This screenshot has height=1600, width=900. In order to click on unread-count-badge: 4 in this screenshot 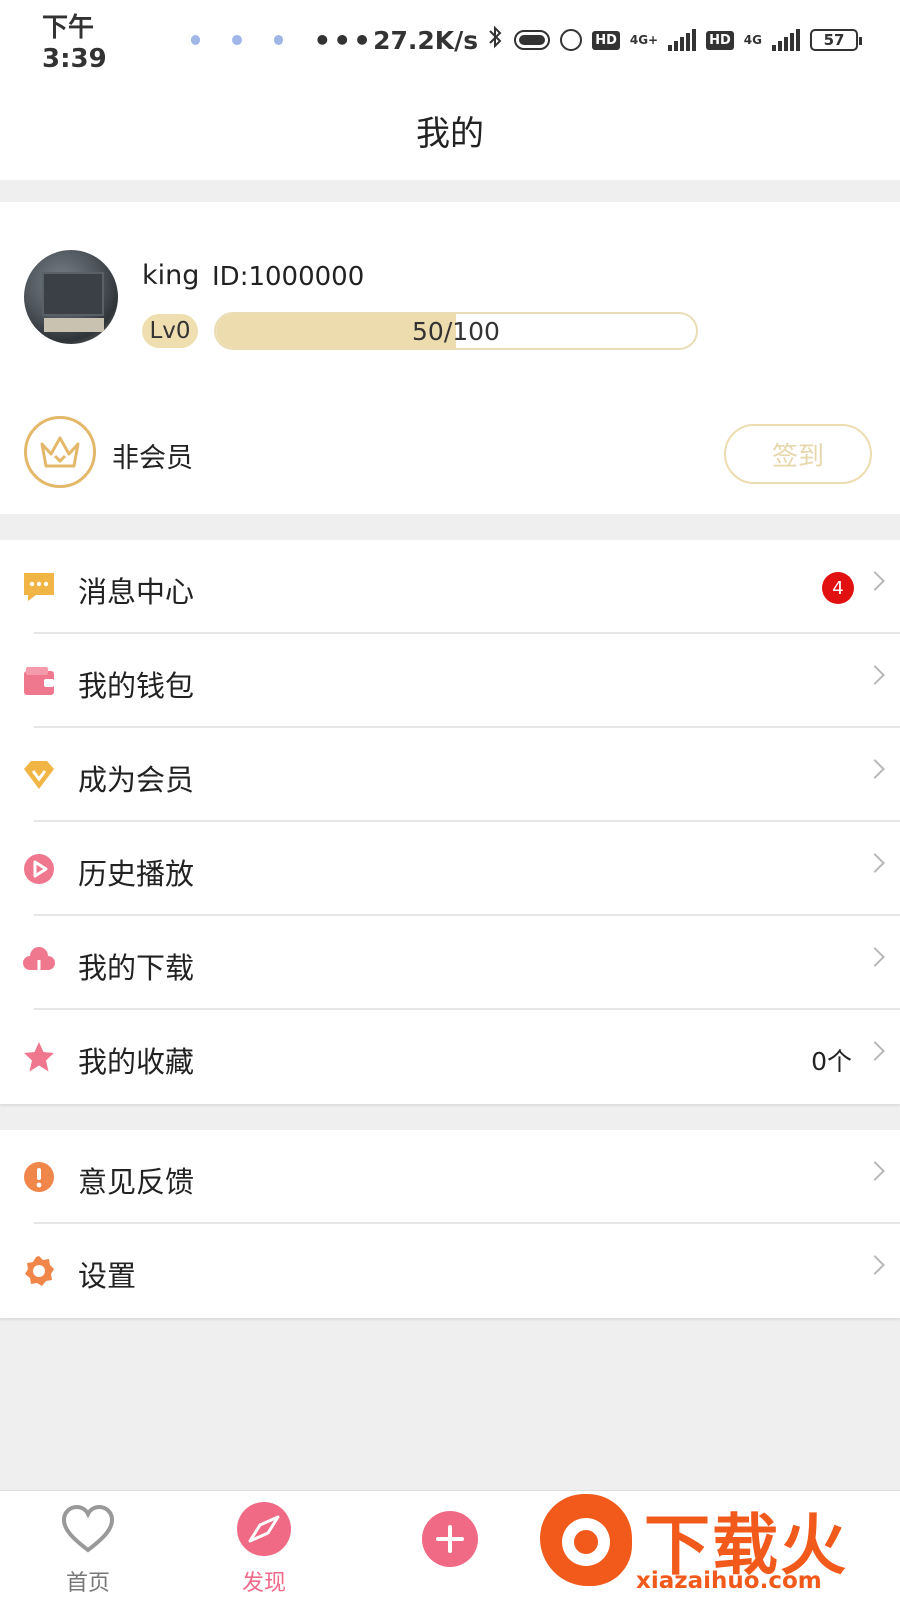, I will do `click(838, 588)`.